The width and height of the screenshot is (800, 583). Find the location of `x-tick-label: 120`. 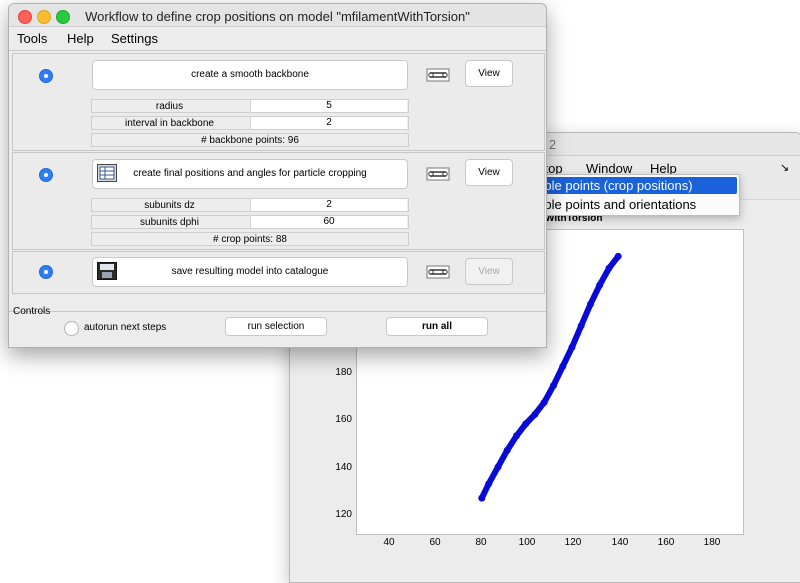

x-tick-label: 120 is located at coordinates (573, 542).